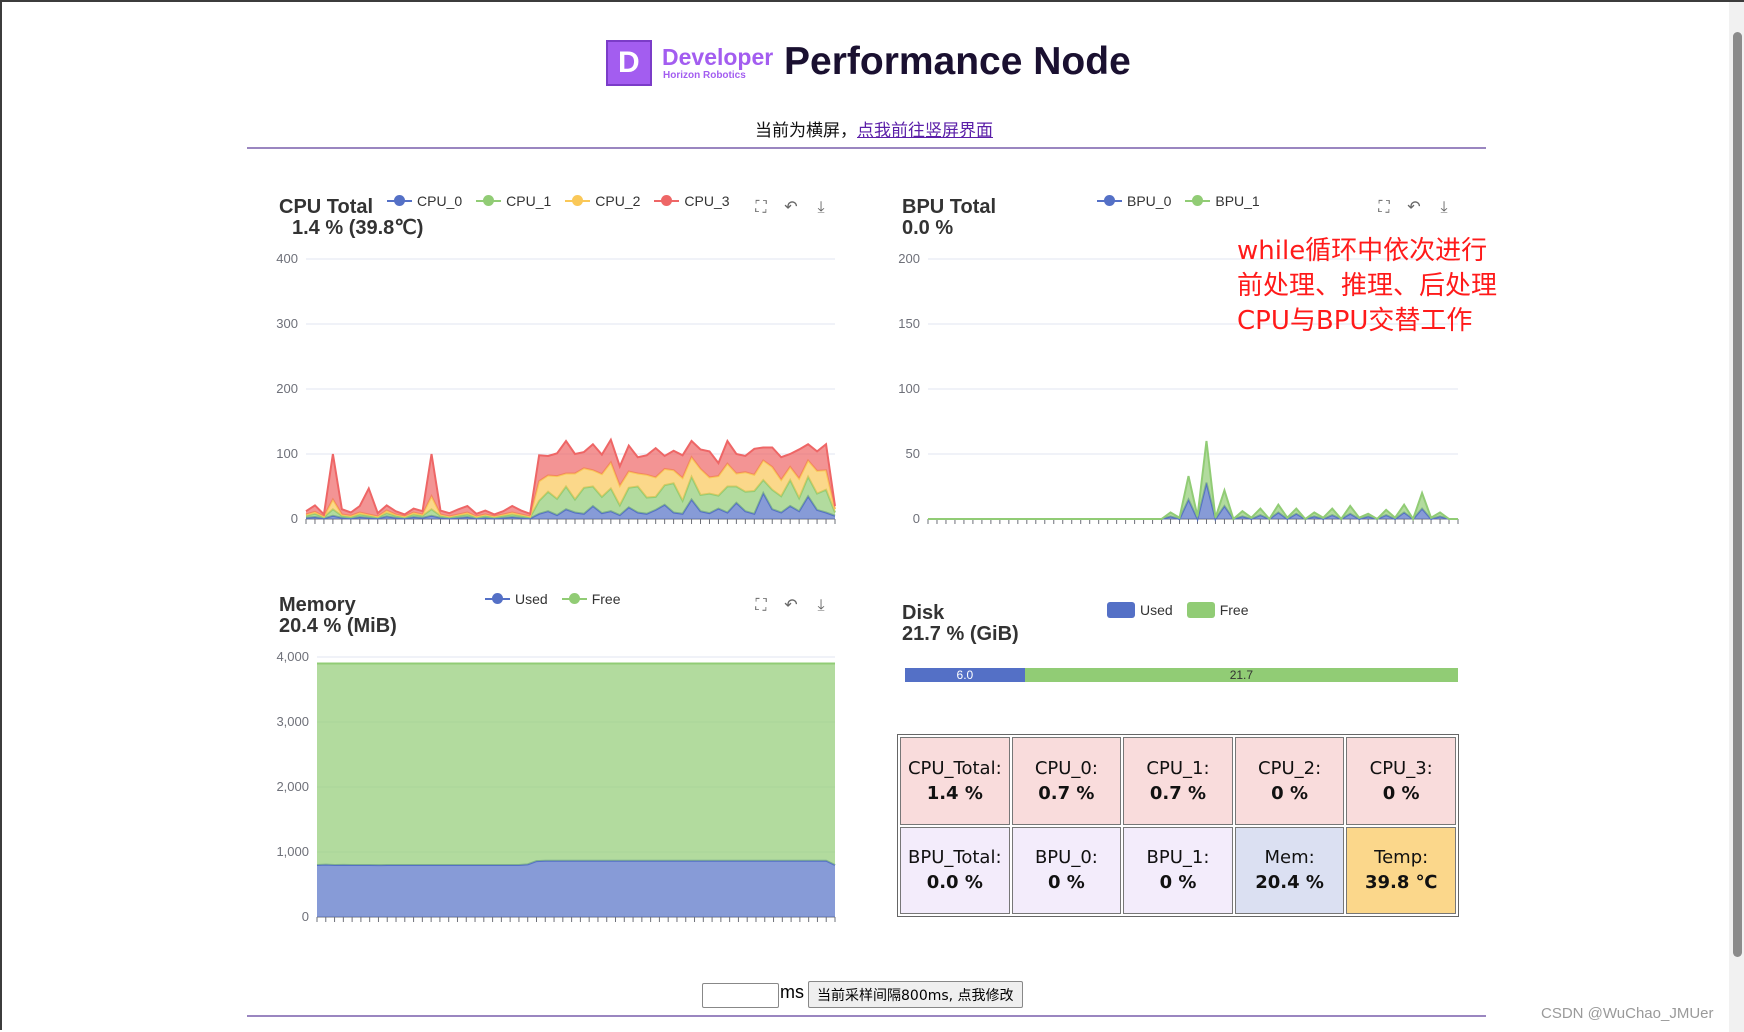 The height and width of the screenshot is (1032, 1744). What do you see at coordinates (1156, 610) in the screenshot?
I see `legend-label: Used` at bounding box center [1156, 610].